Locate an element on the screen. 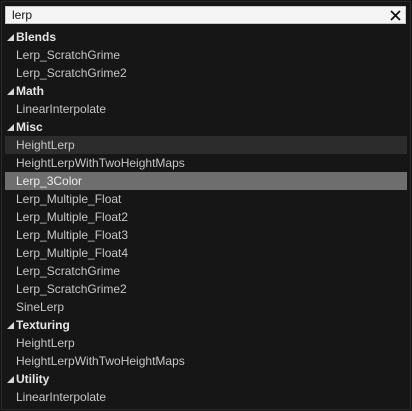 The width and height of the screenshot is (412, 411). list-item: Lerp_Multiple_Float2 is located at coordinates (206, 217).